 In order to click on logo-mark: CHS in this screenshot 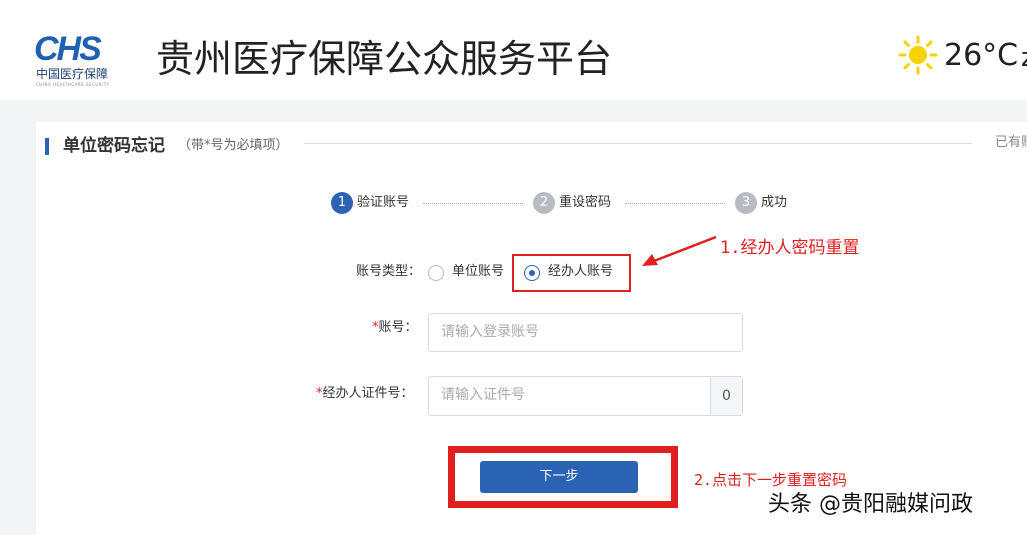, I will do `click(68, 49)`.